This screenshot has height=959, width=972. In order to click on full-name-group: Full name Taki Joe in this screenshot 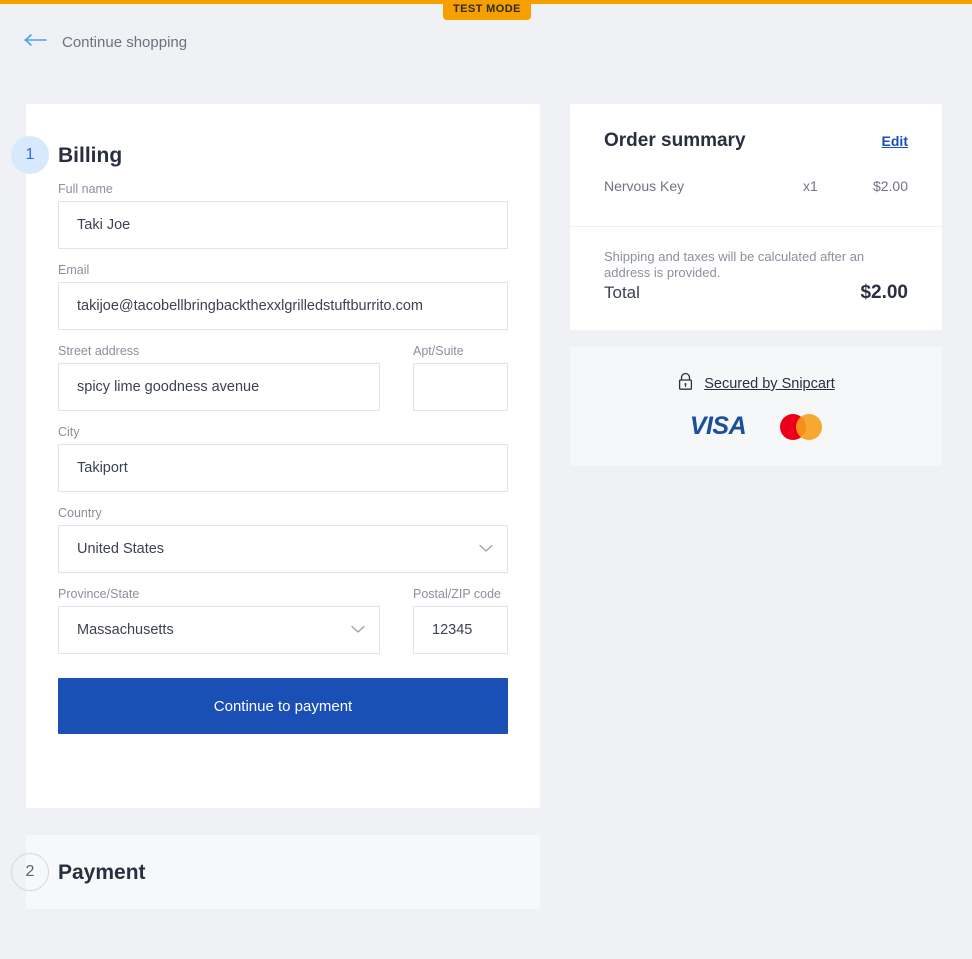, I will do `click(283, 215)`.